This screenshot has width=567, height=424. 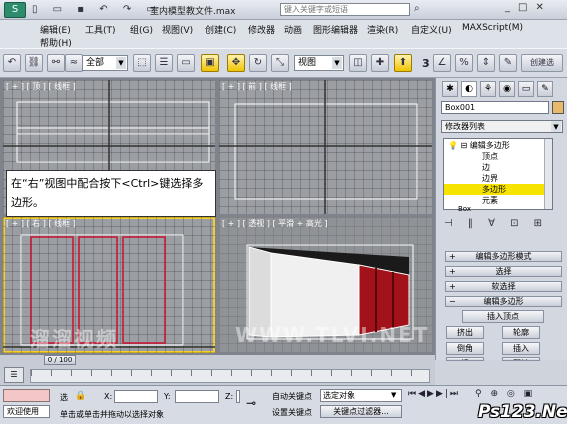 I want to click on menu-graph-editors: 图形编辑器, so click(x=335, y=29).